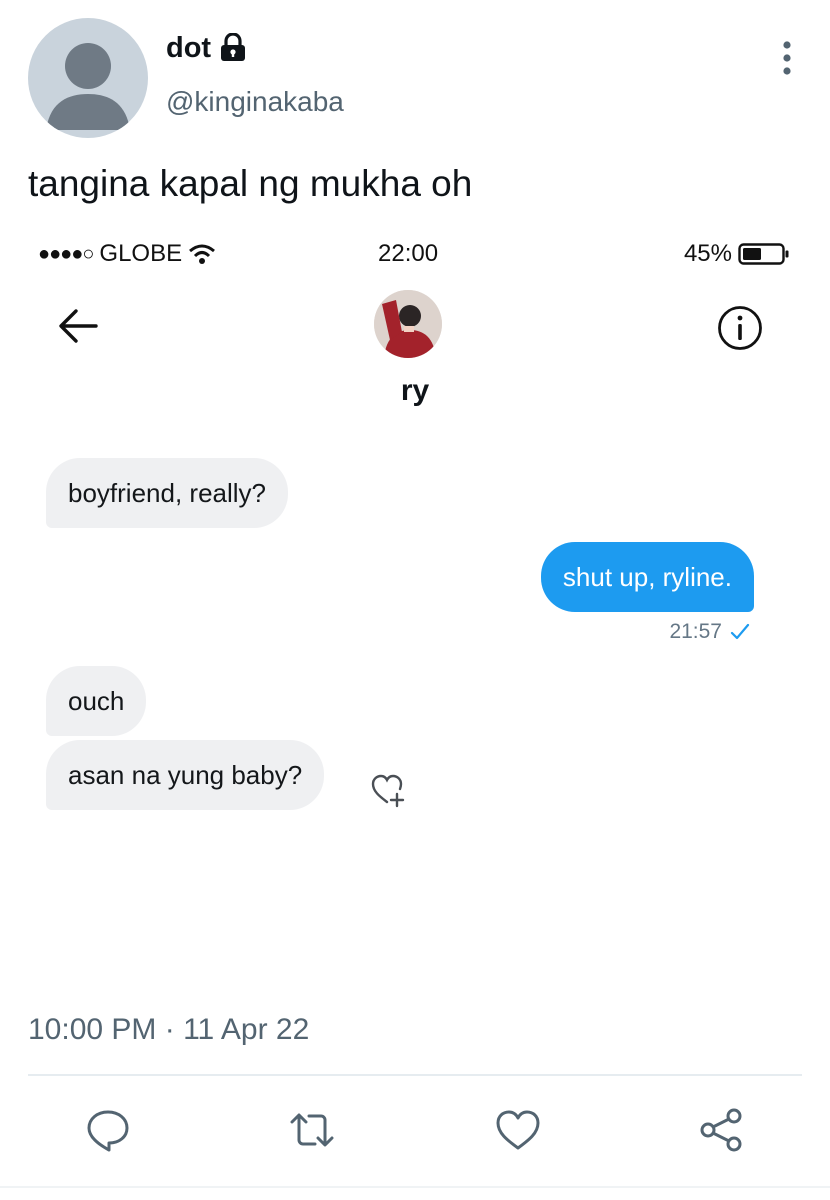 This screenshot has width=830, height=1200. What do you see at coordinates (185, 775) in the screenshot?
I see `message-incoming: asan na yung baby?` at bounding box center [185, 775].